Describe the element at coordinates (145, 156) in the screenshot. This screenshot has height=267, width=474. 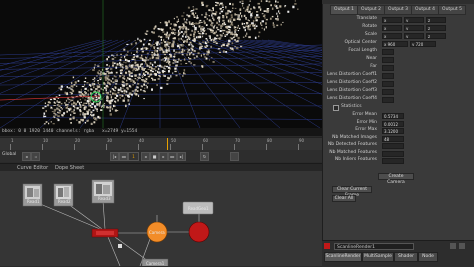
I see `play-backward-button: ◂` at that location.